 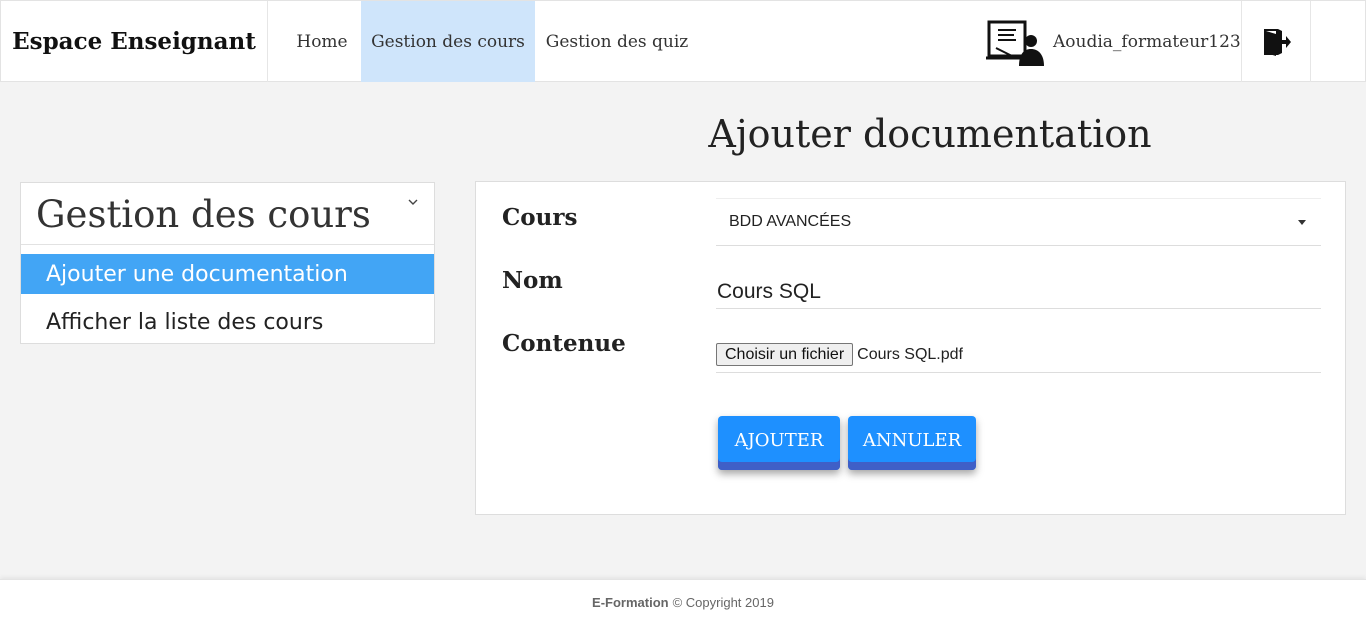 What do you see at coordinates (910, 354) in the screenshot?
I see `file-name: Cours SQL.pdf` at bounding box center [910, 354].